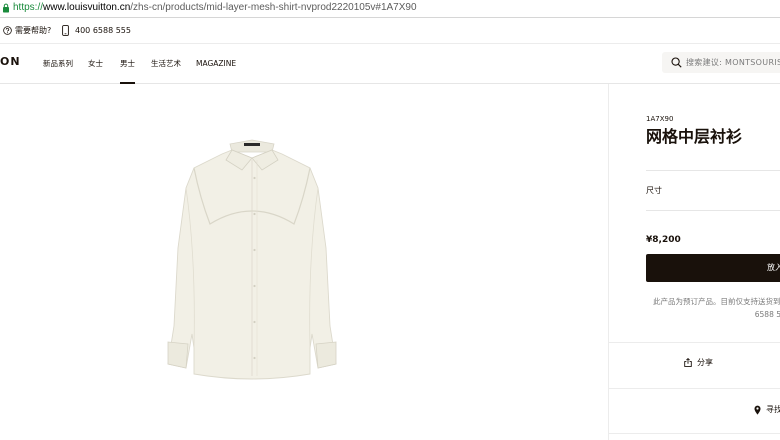 The width and height of the screenshot is (780, 440). What do you see at coordinates (773, 267) in the screenshot?
I see `add-to-cart-label: 放入` at bounding box center [773, 267].